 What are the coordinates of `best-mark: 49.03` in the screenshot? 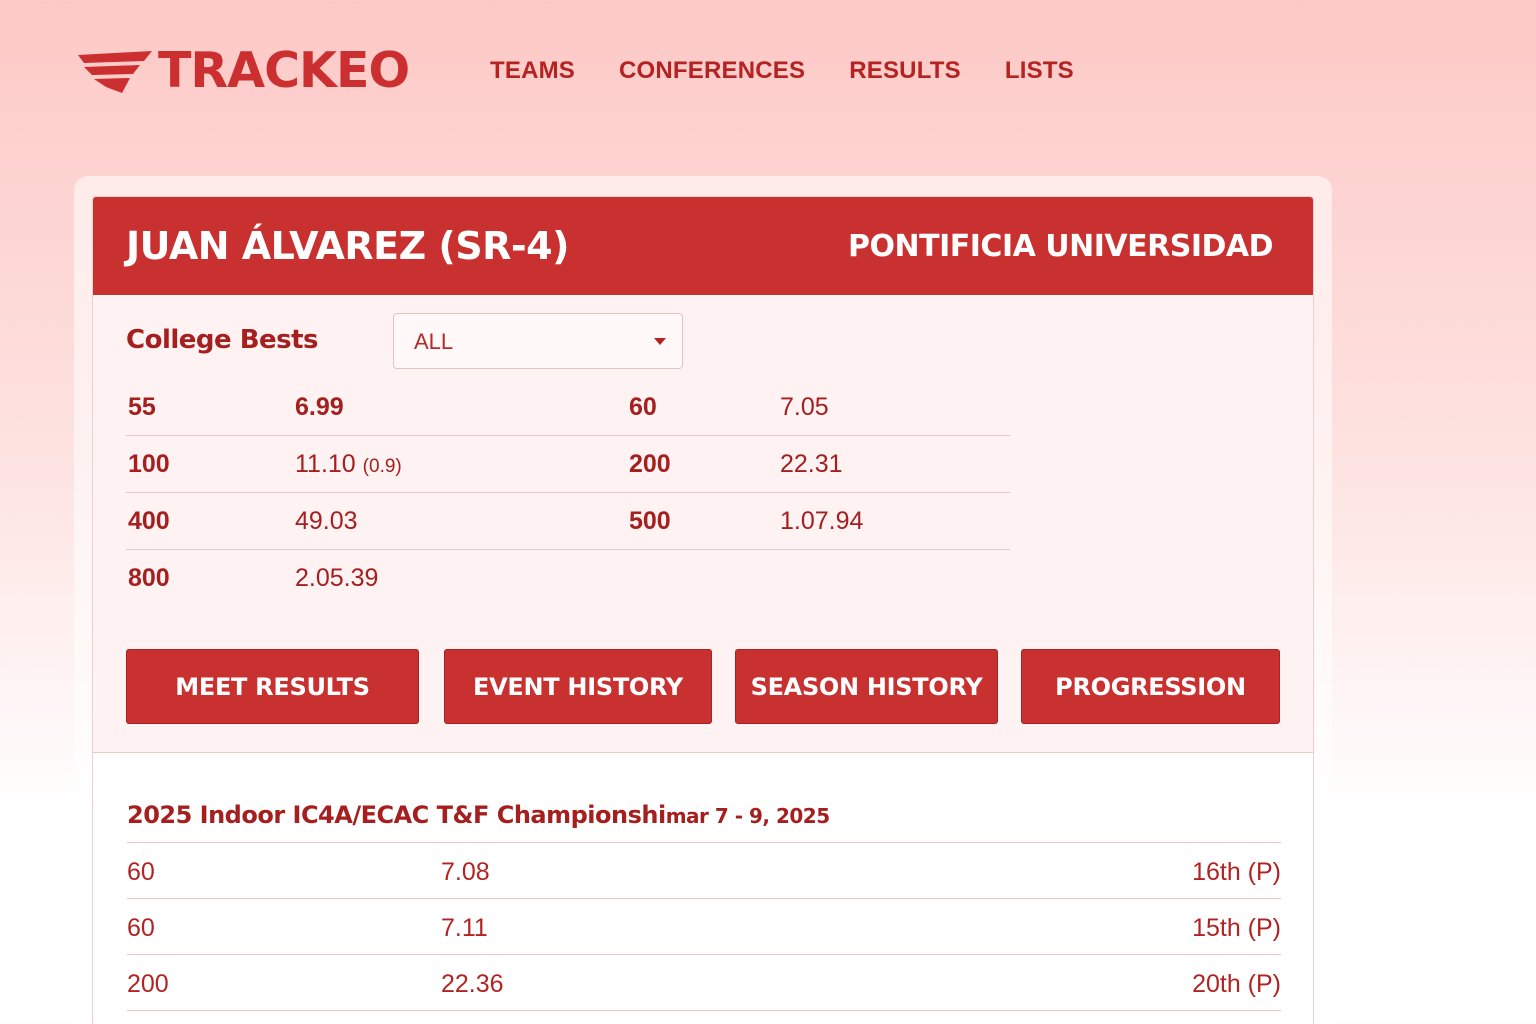 It's located at (326, 521).